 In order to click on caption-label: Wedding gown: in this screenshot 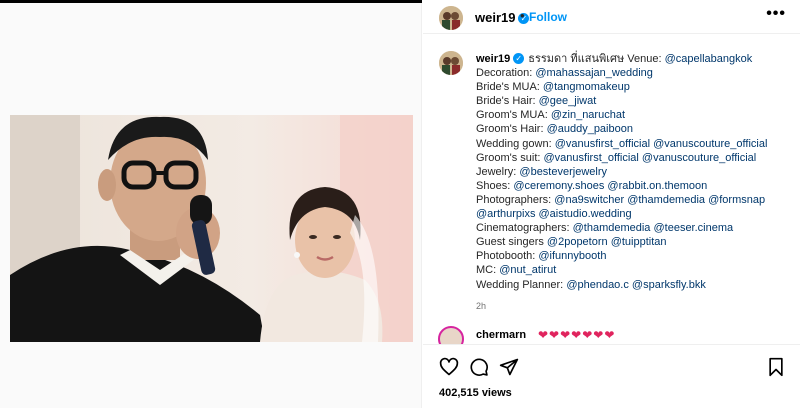, I will do `click(515, 143)`.